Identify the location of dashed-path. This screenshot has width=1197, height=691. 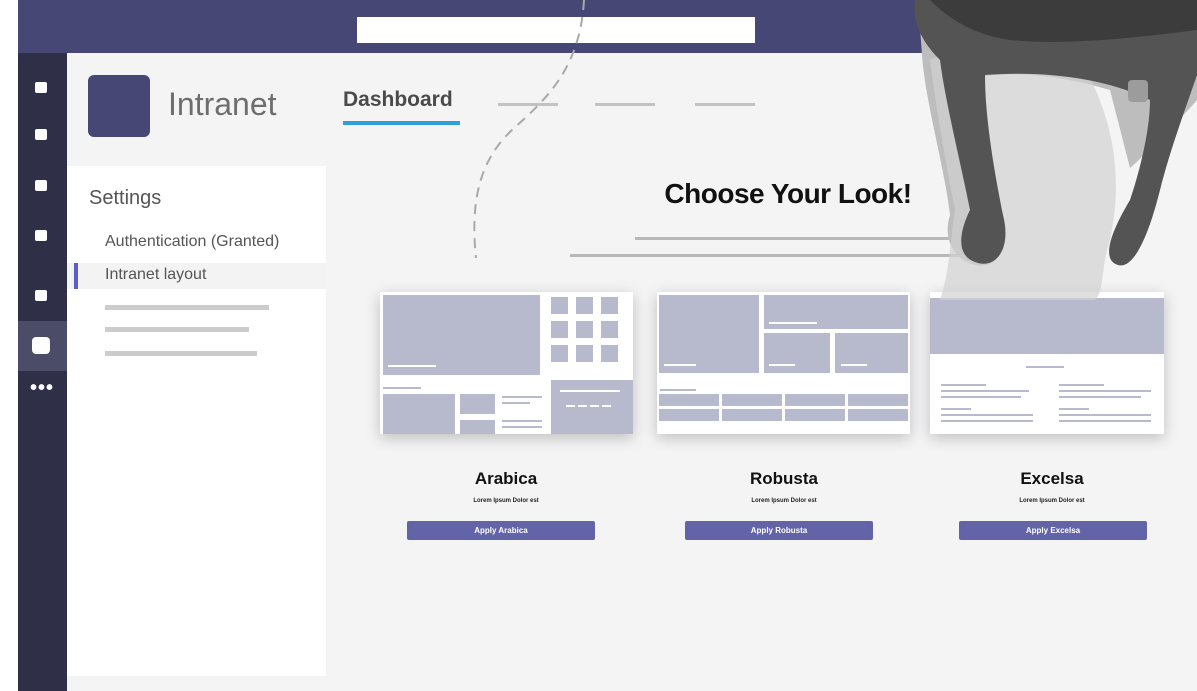
(529, 129).